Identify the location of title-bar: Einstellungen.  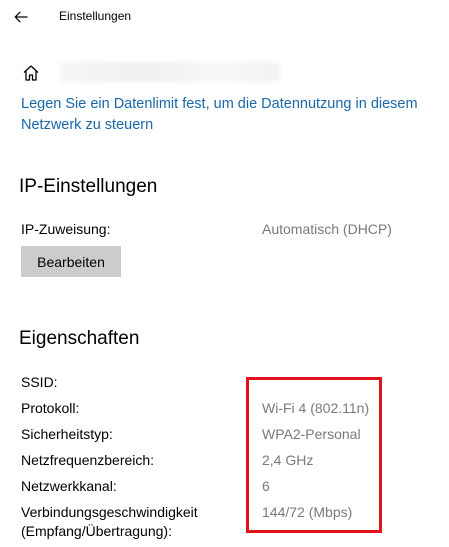
(224, 17).